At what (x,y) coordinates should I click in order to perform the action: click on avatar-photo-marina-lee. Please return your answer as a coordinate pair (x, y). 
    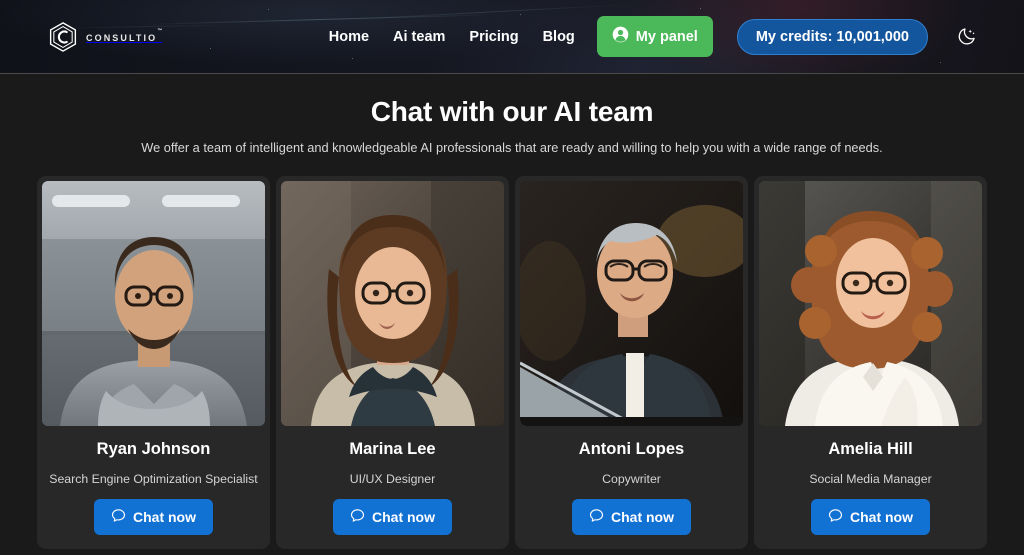
    Looking at the image, I should click on (392, 303).